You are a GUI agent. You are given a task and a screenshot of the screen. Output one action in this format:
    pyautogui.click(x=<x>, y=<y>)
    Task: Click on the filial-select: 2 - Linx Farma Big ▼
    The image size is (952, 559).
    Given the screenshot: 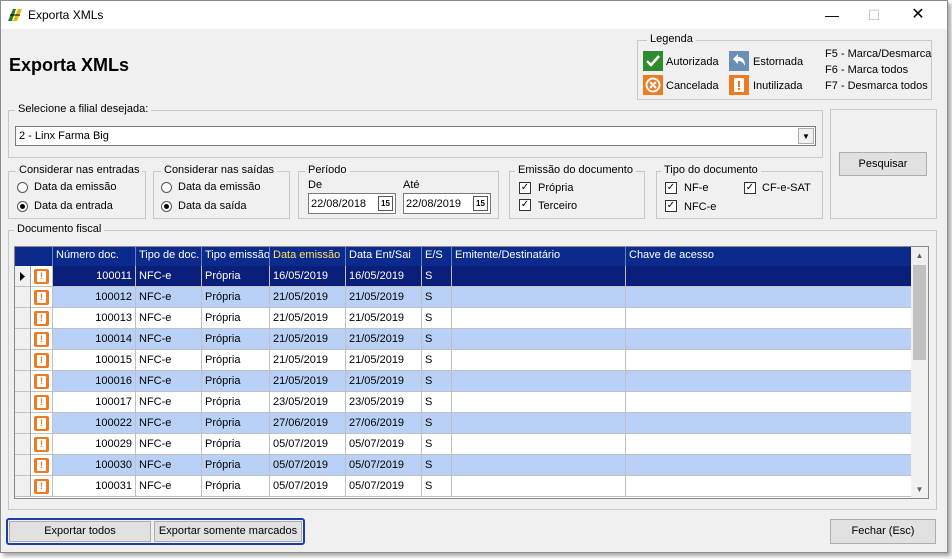 What is the action you would take?
    pyautogui.click(x=415, y=136)
    